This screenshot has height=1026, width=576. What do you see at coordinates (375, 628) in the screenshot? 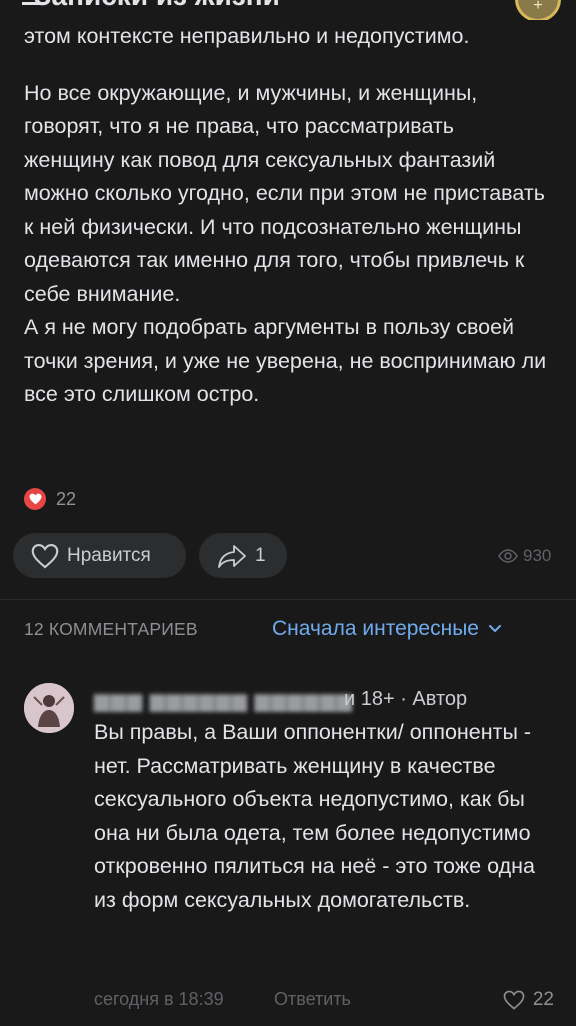
I see `sort-label: Сначала интересные` at bounding box center [375, 628].